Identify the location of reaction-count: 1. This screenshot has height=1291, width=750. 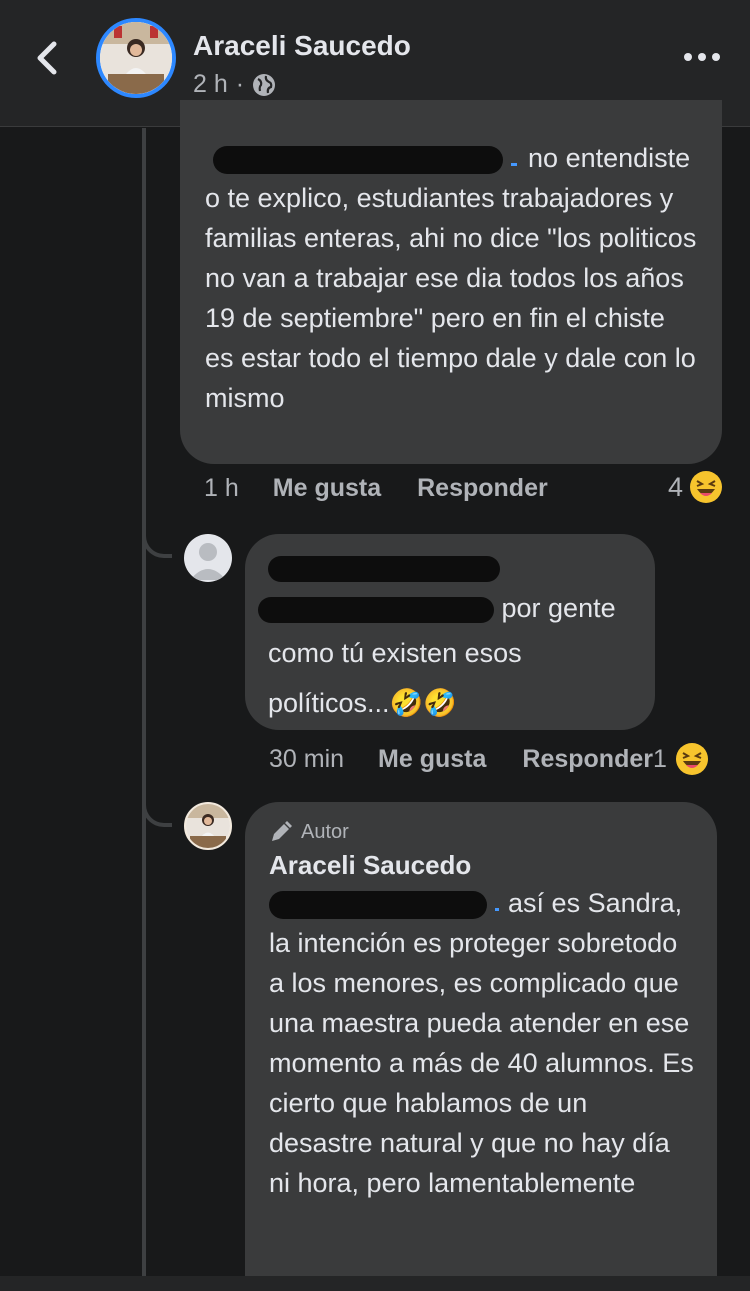
(660, 759).